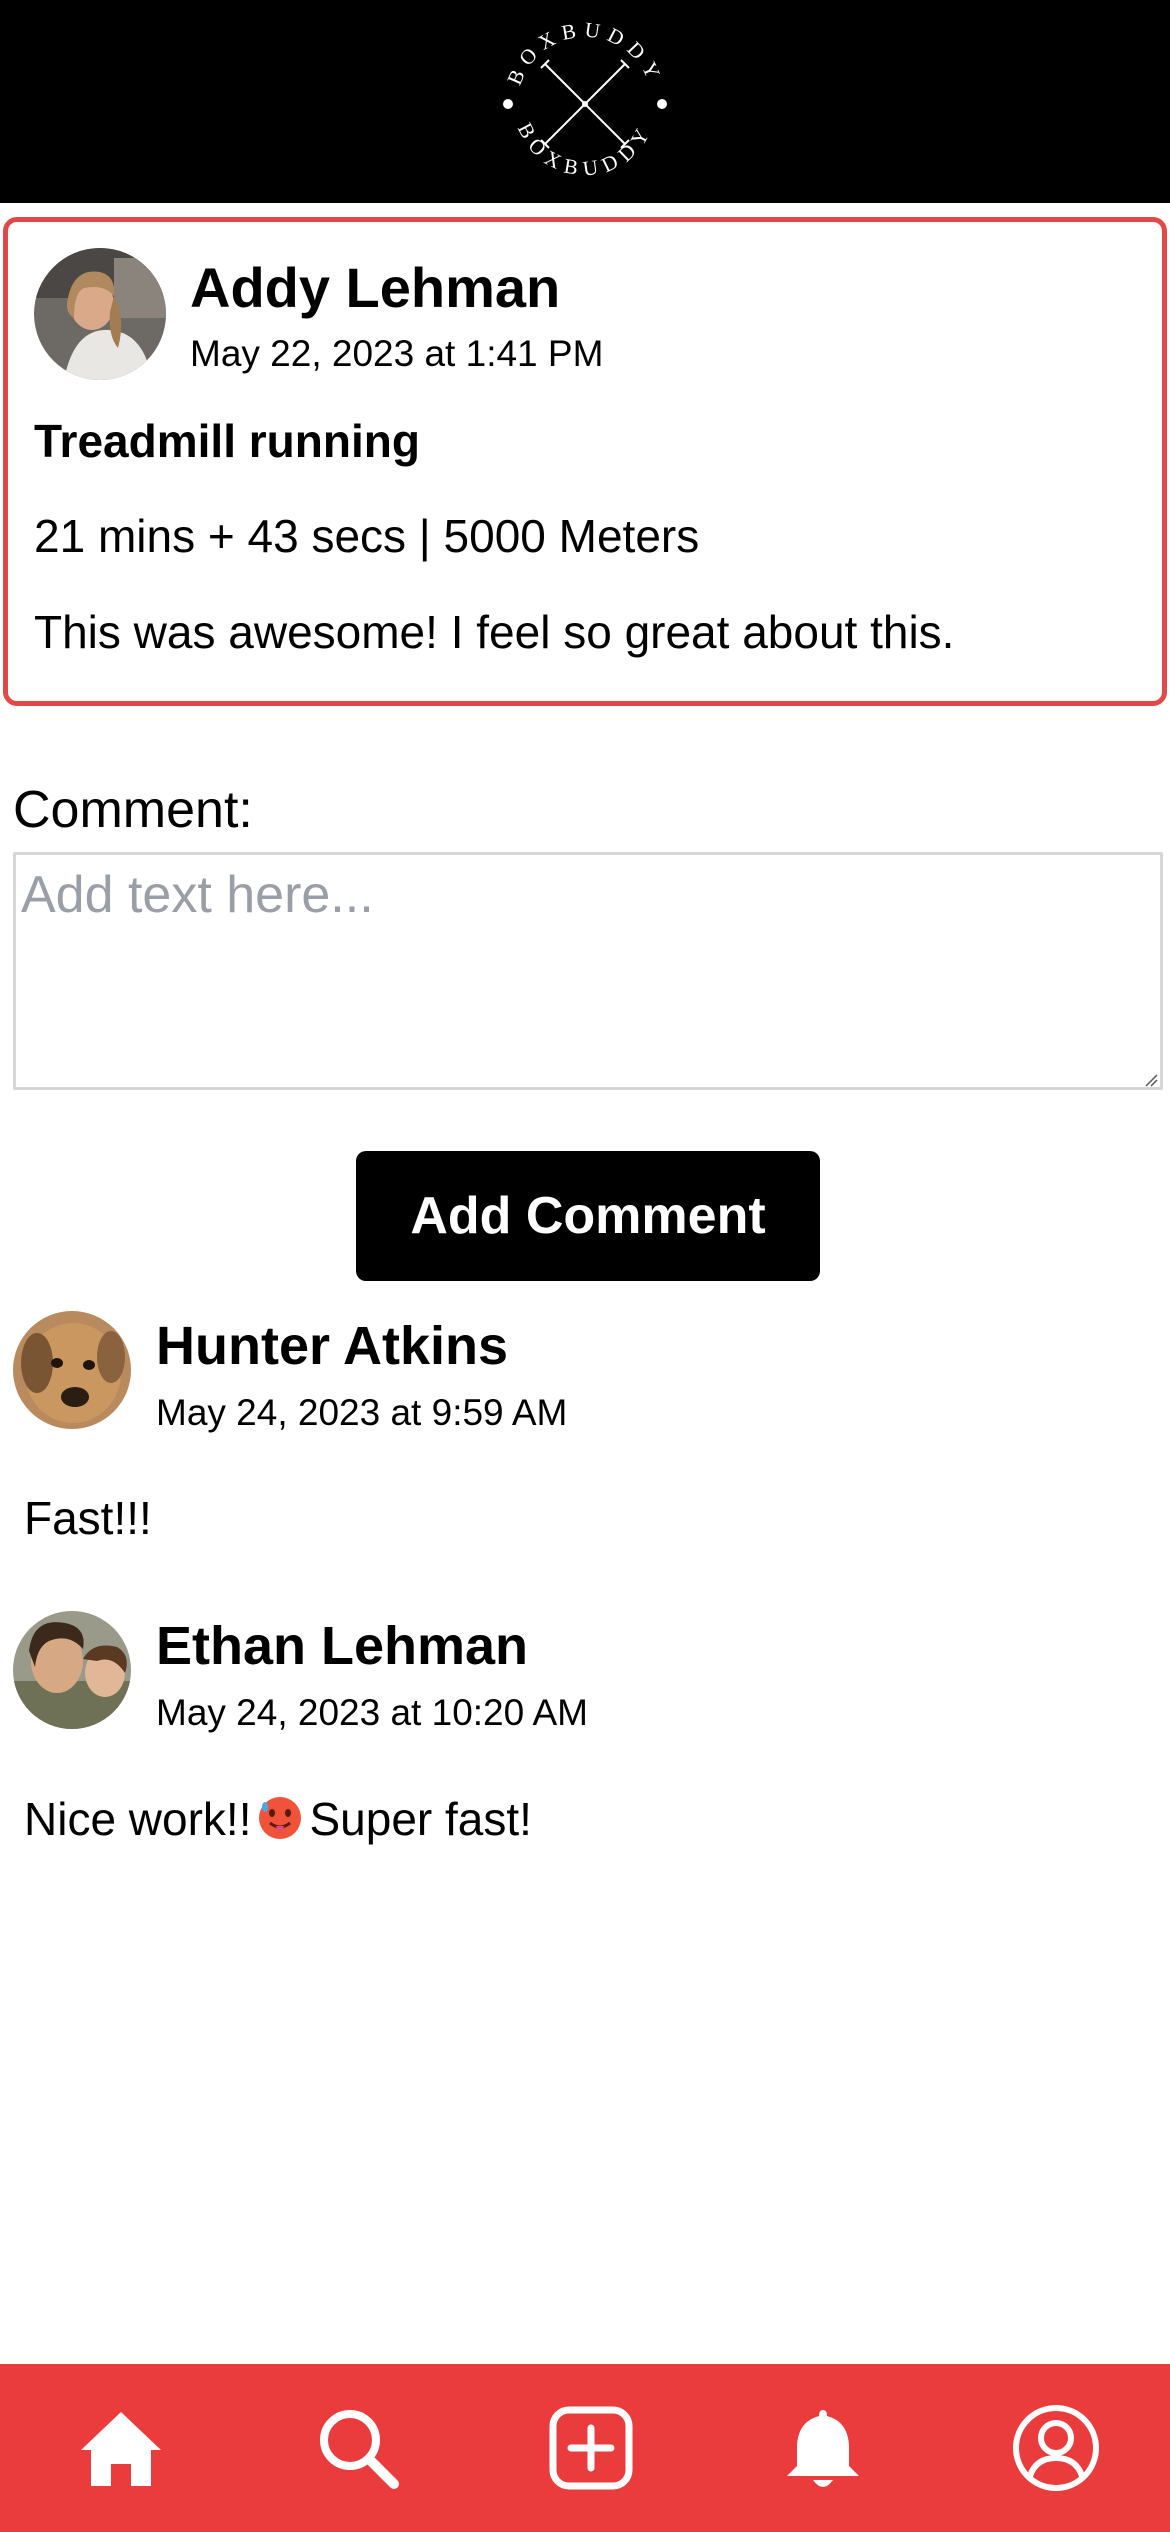  I want to click on comment-textarea, so click(588, 971).